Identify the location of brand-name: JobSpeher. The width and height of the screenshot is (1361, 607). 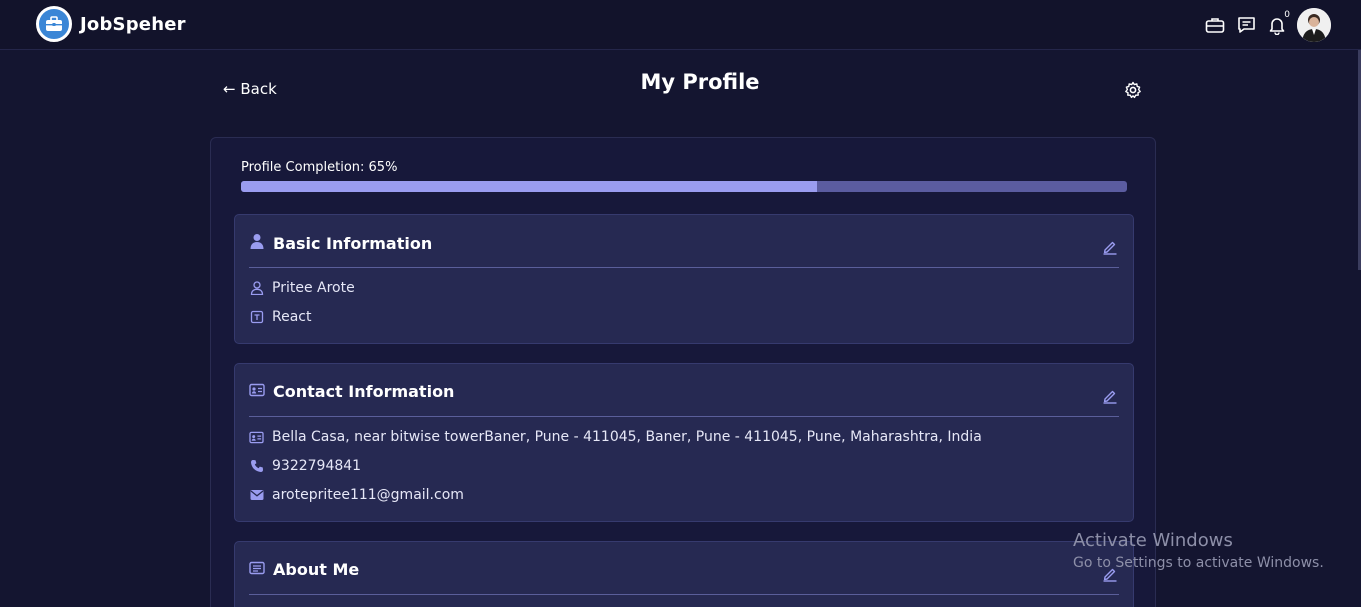
(133, 24).